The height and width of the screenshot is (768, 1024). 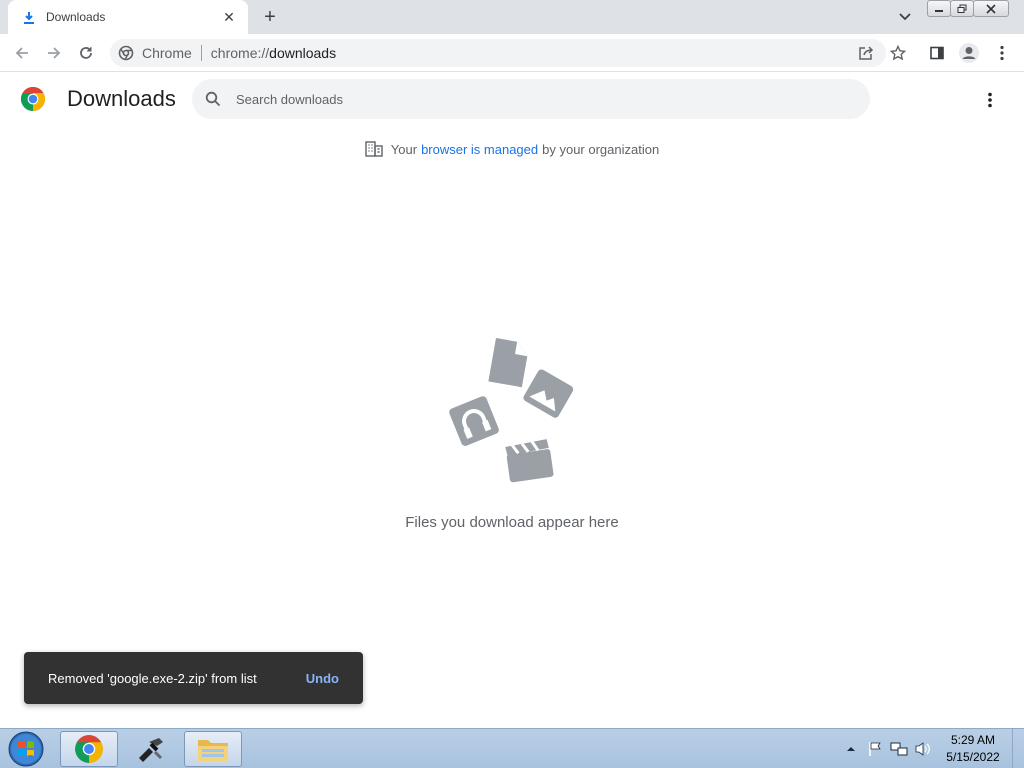 I want to click on taskbar-tool, so click(x=151, y=749).